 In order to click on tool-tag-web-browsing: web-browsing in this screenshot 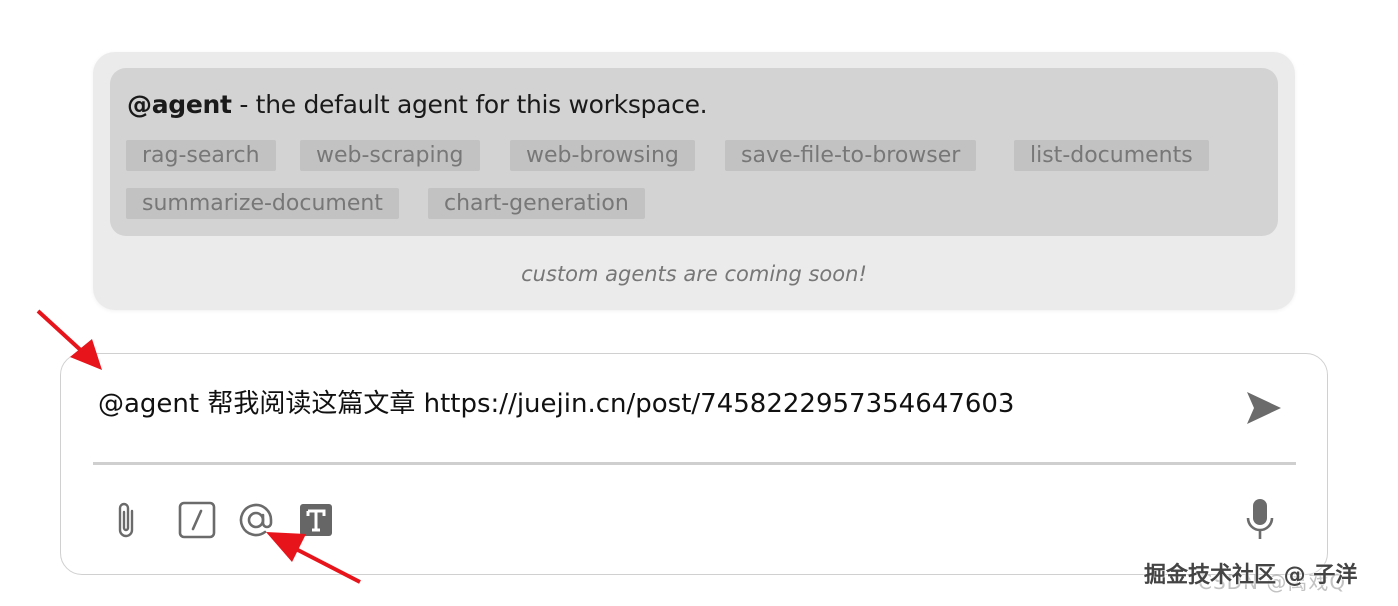, I will do `click(602, 155)`.